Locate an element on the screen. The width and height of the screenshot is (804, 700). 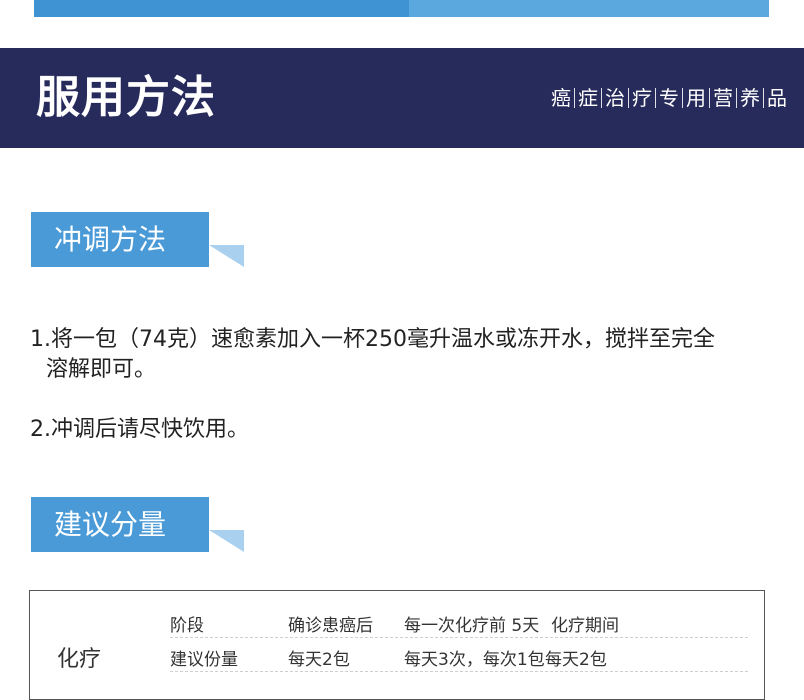
section-label-mixing: 冲调方法 is located at coordinates (120, 239).